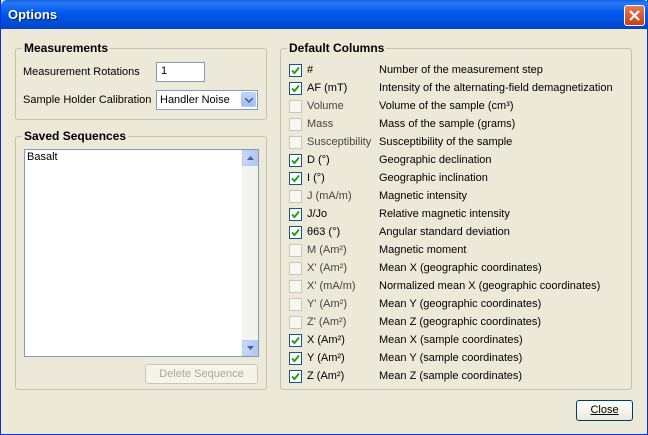  What do you see at coordinates (327, 250) in the screenshot?
I see `column-name: M (Am²)` at bounding box center [327, 250].